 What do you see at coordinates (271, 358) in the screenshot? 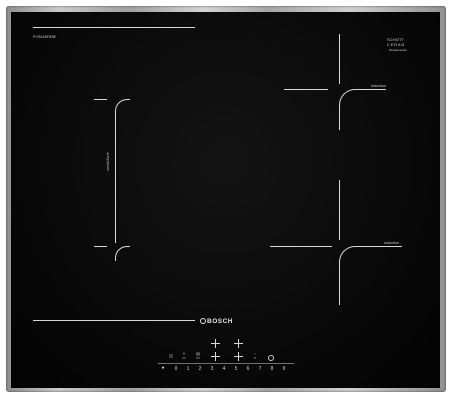
I see `timer-icon` at bounding box center [271, 358].